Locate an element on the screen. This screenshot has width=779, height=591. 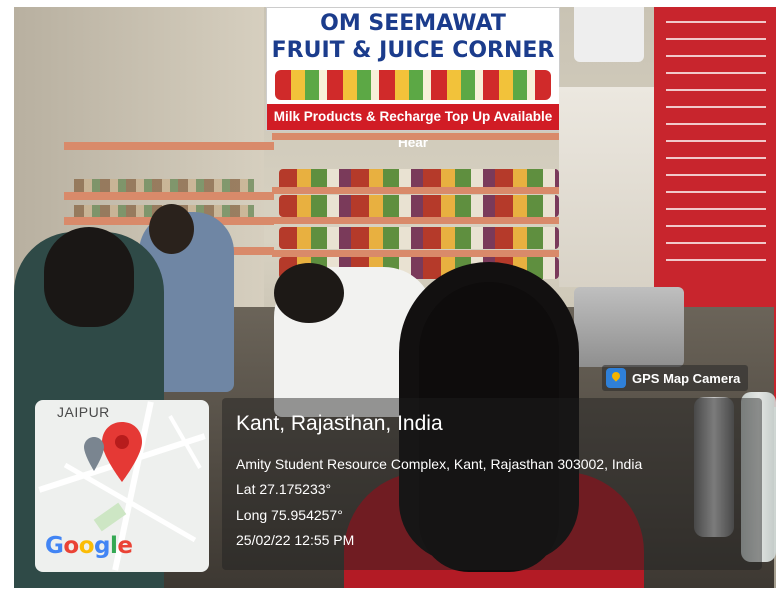
right-rack is located at coordinates (611, 187).